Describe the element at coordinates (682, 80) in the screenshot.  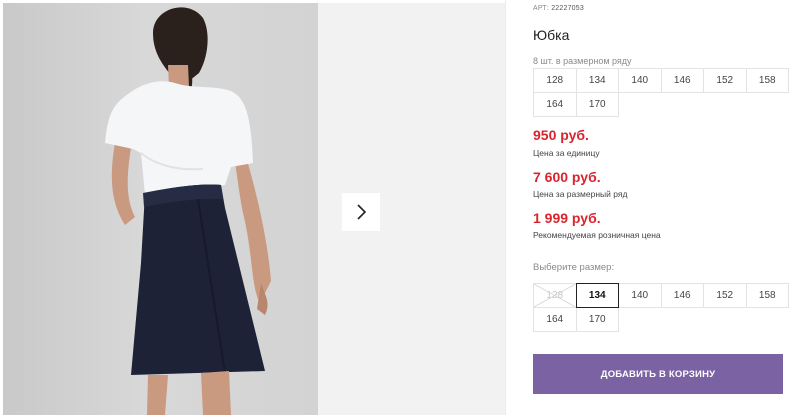
I see `size-row-cell: 146` at that location.